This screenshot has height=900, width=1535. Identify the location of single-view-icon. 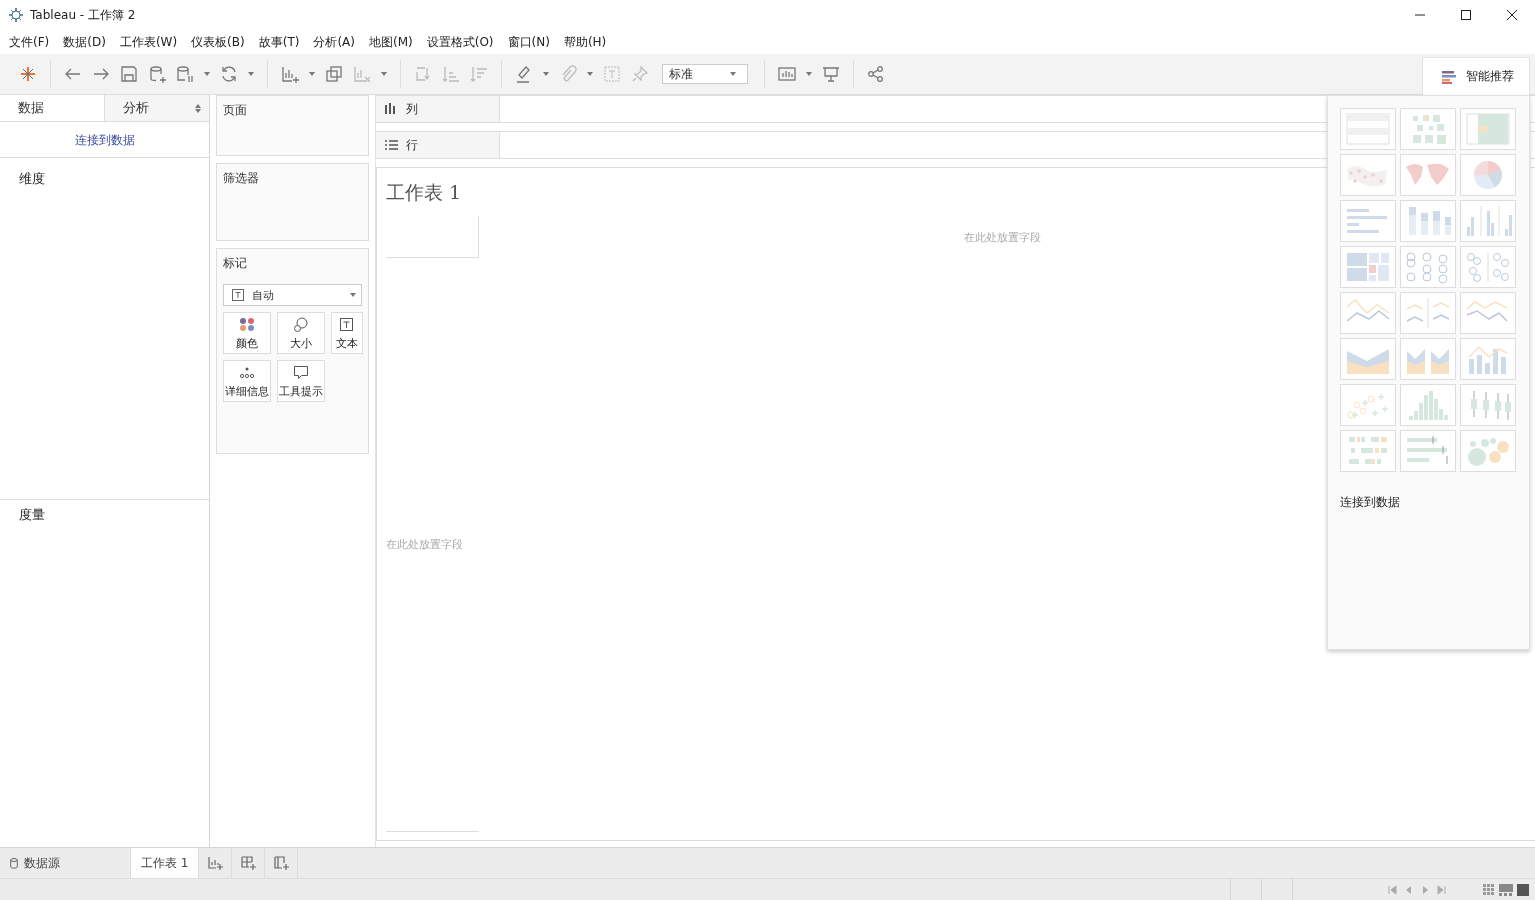
(1523, 889).